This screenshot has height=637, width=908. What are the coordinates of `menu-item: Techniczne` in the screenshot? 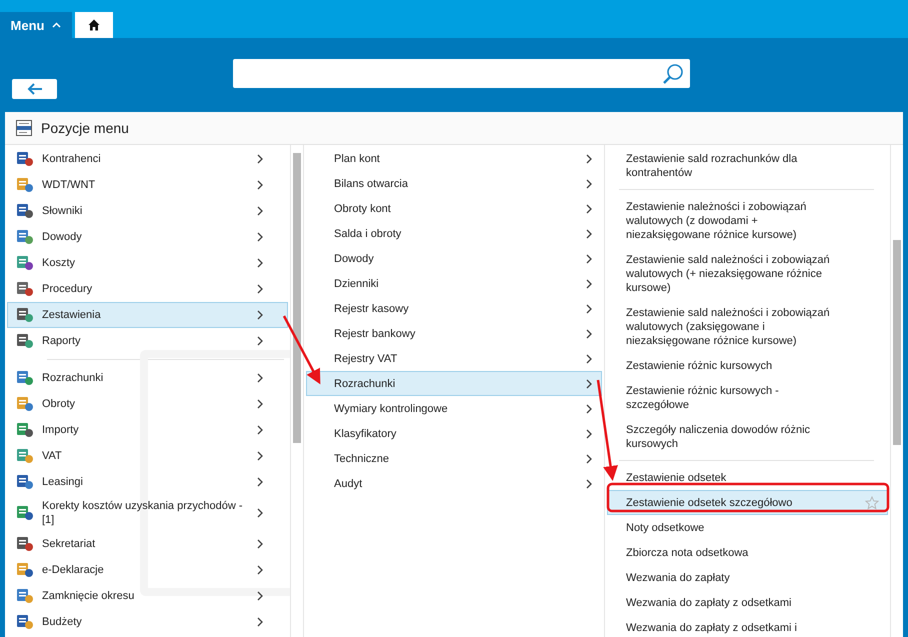 It's located at (454, 458).